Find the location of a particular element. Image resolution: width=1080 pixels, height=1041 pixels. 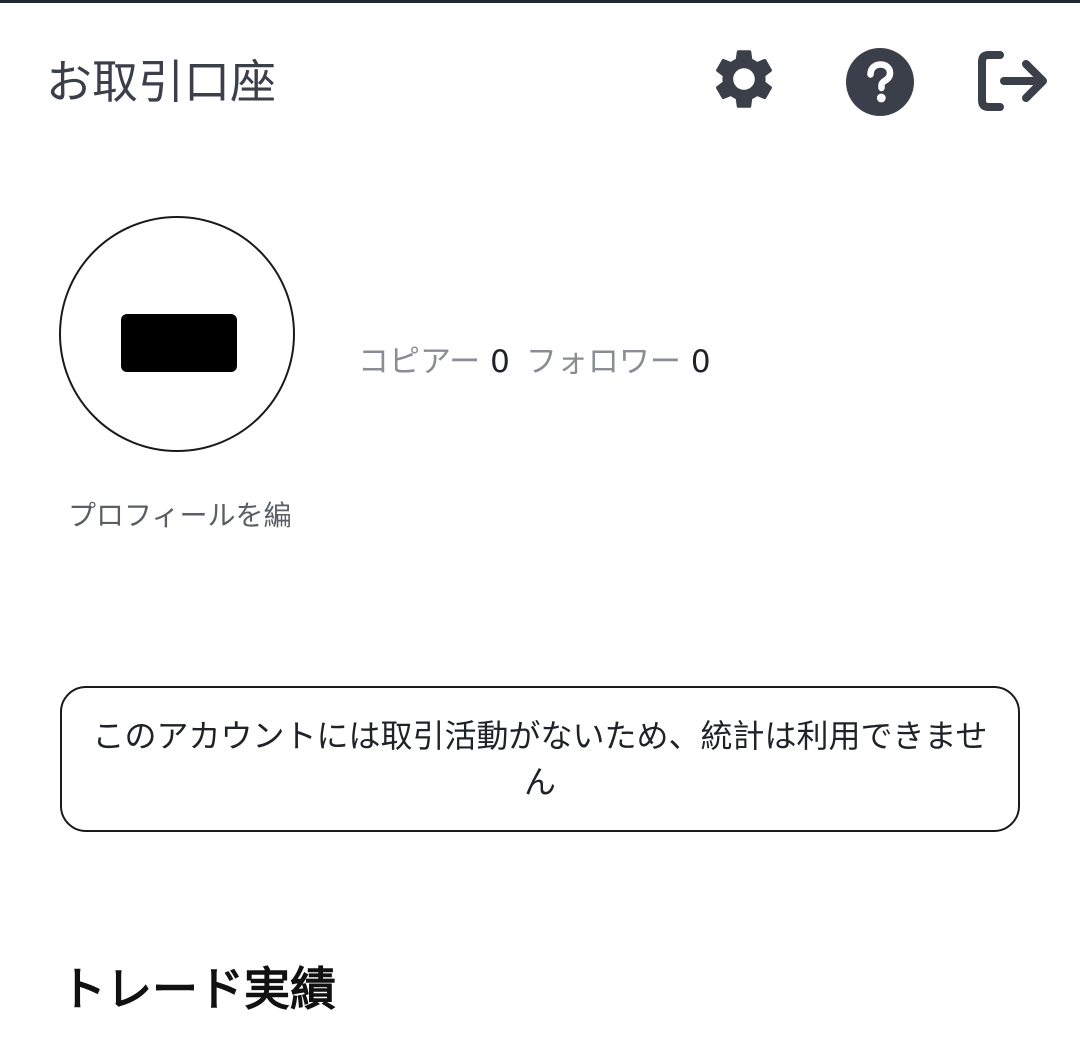

question-circle-icon is located at coordinates (880, 82).